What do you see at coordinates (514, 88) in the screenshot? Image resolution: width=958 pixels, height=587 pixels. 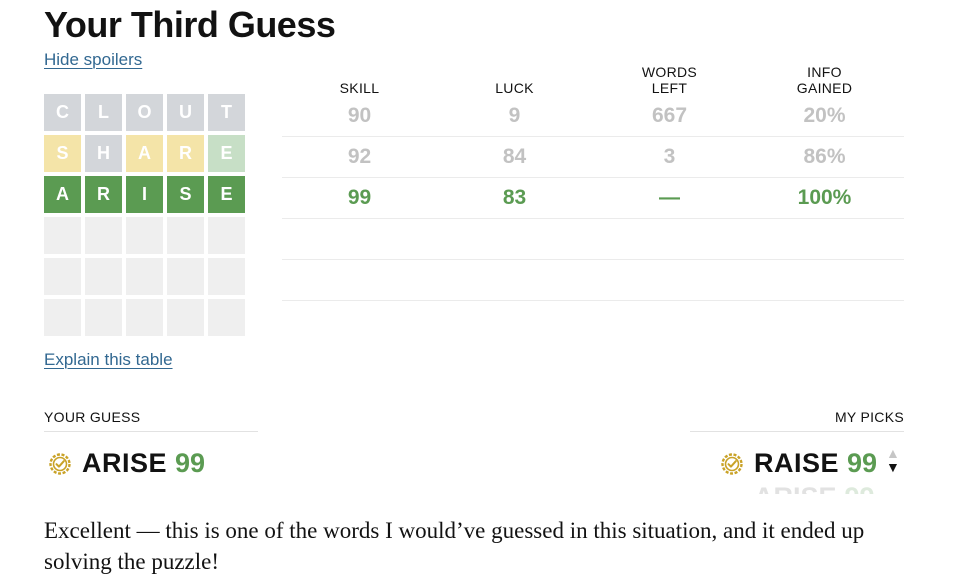 I see `header-luck: LUCK` at bounding box center [514, 88].